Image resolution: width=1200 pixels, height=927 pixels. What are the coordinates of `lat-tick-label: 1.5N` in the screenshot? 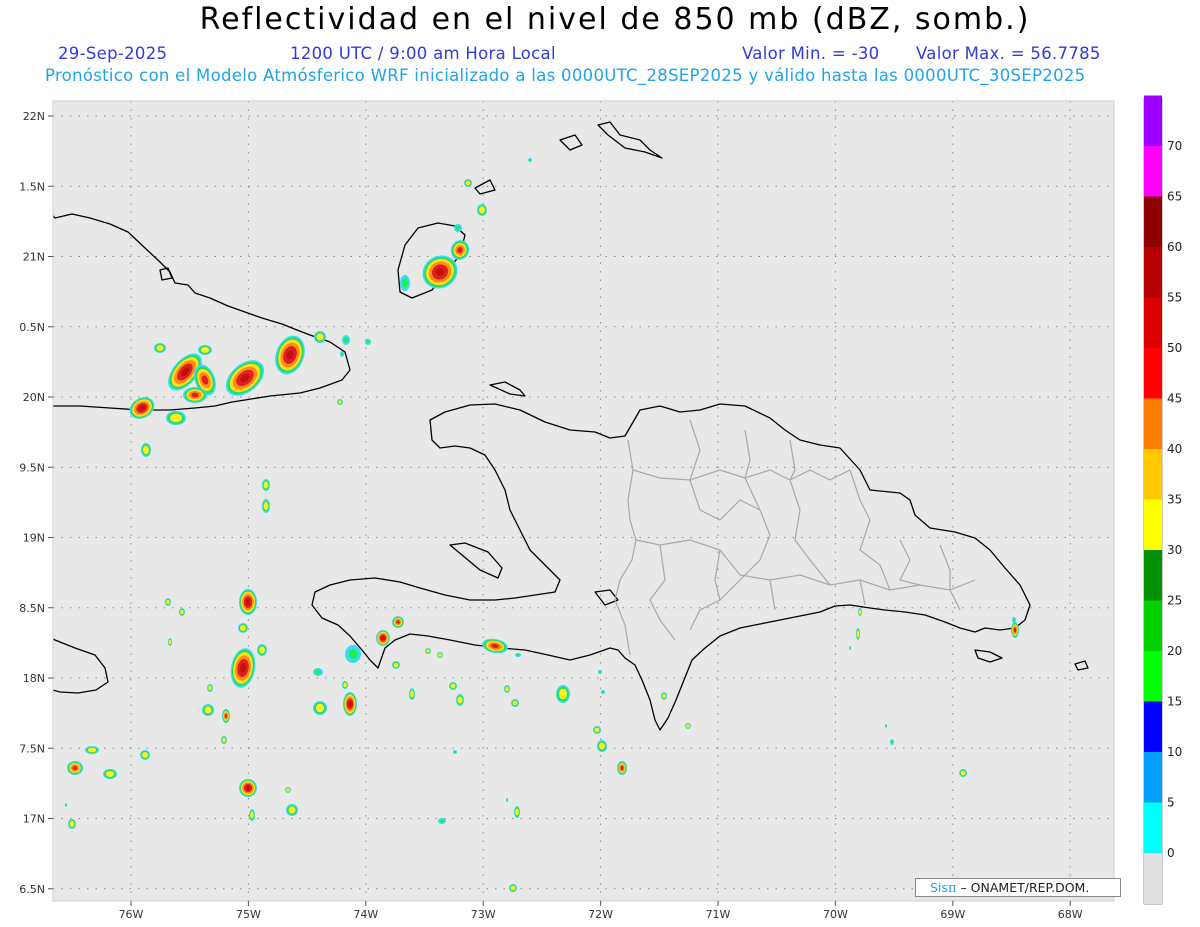 It's located at (32, 186).